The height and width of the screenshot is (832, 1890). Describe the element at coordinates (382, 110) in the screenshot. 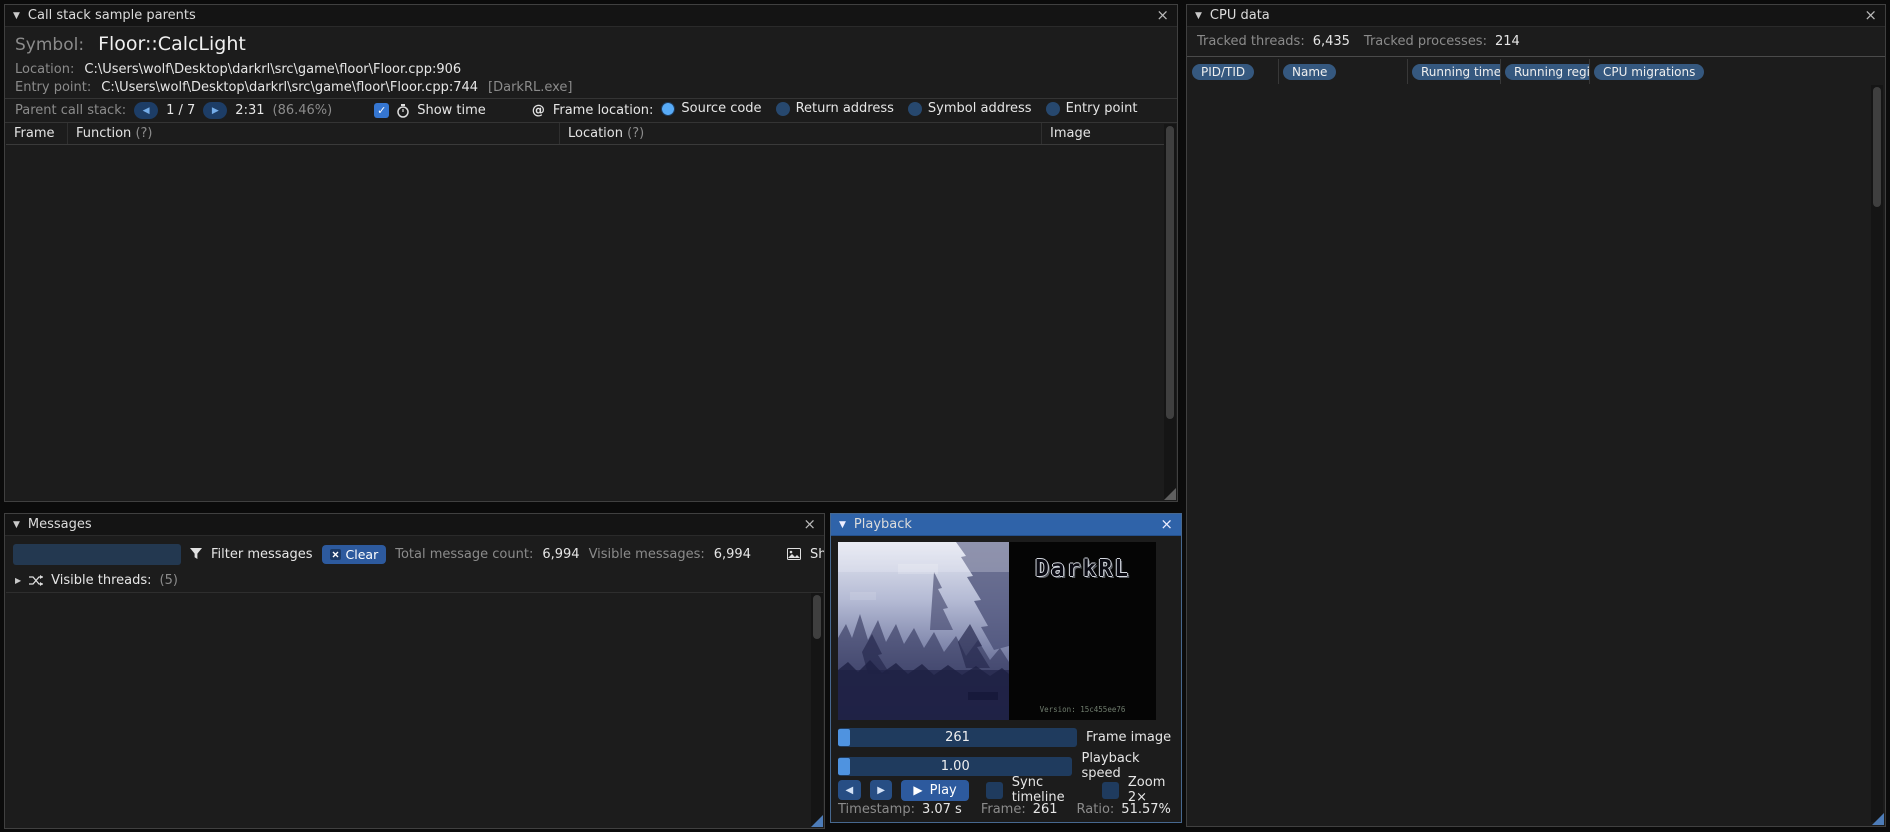

I see `show-time-checkbox: ✓` at that location.